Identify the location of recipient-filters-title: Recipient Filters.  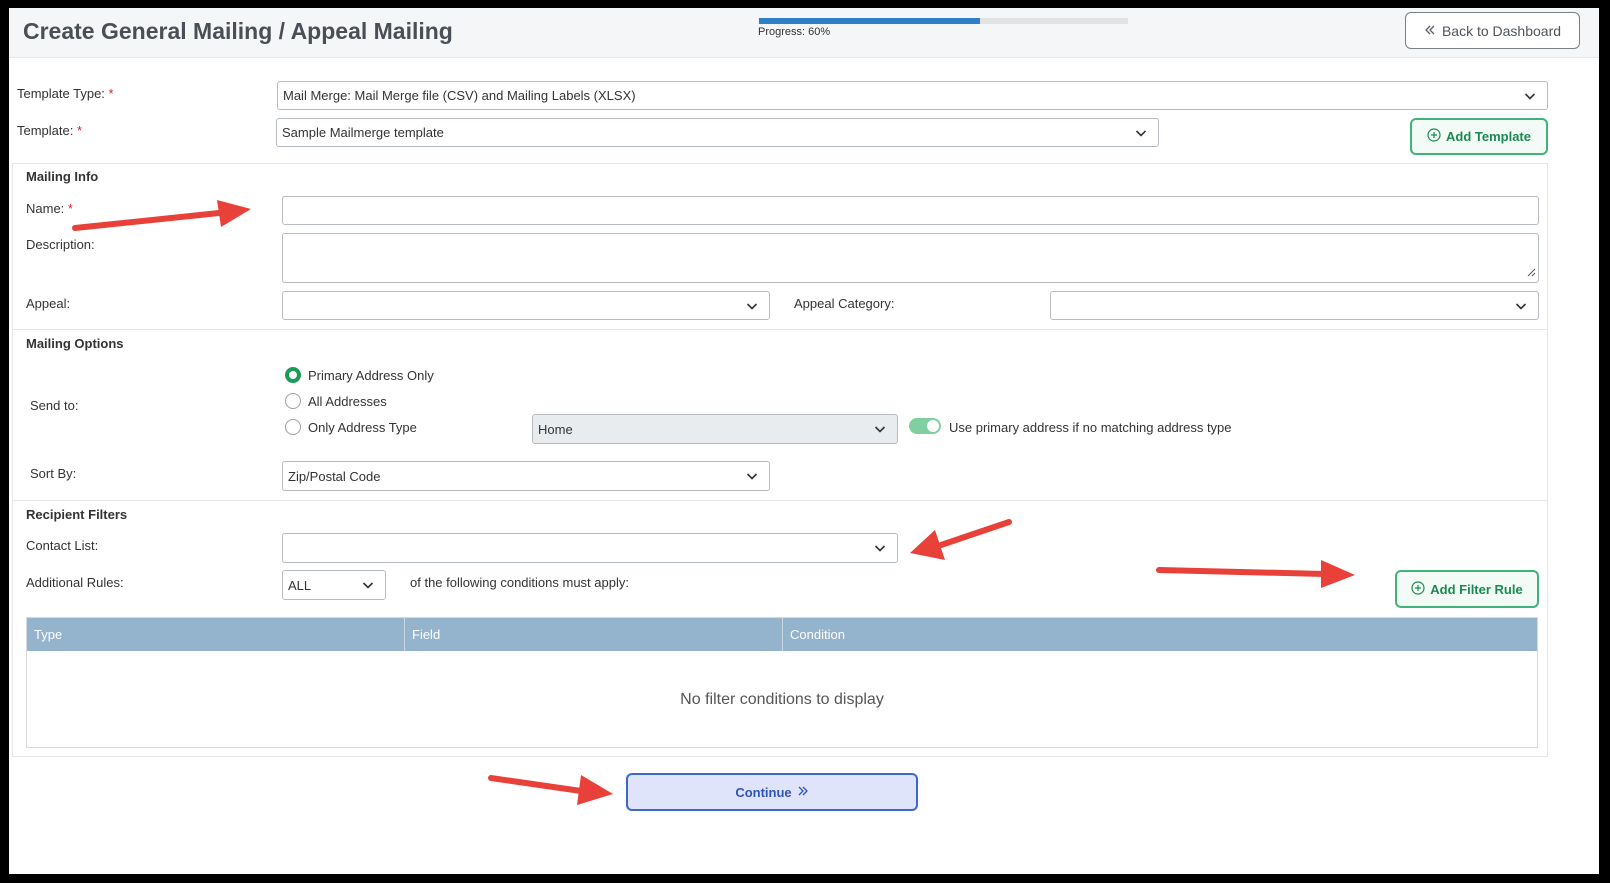
(77, 514).